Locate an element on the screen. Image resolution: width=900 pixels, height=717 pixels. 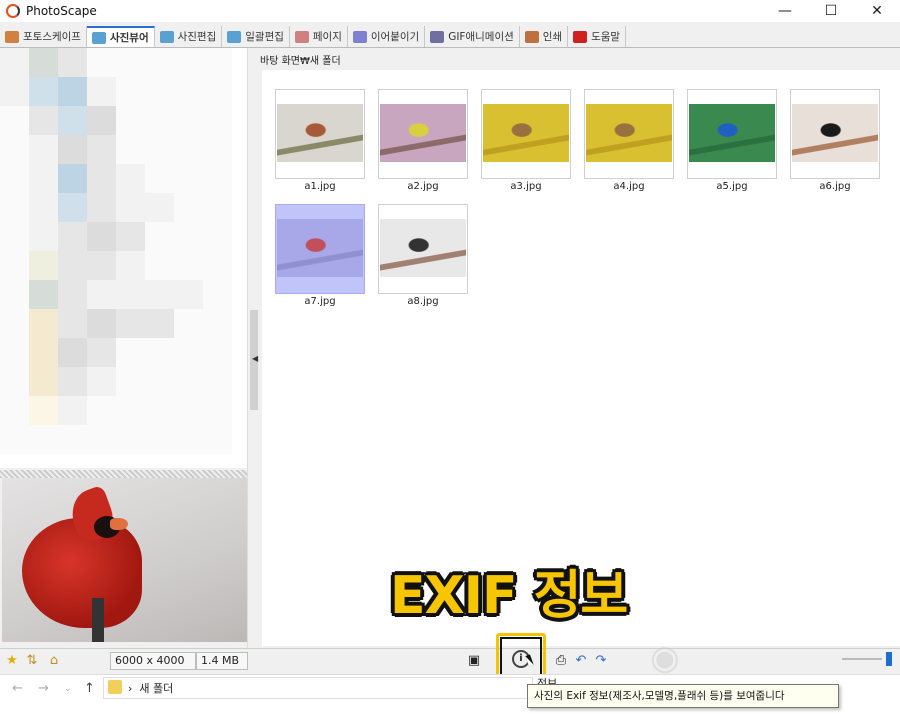
breadcrumb: › 새 폴더 is located at coordinates (150, 688).